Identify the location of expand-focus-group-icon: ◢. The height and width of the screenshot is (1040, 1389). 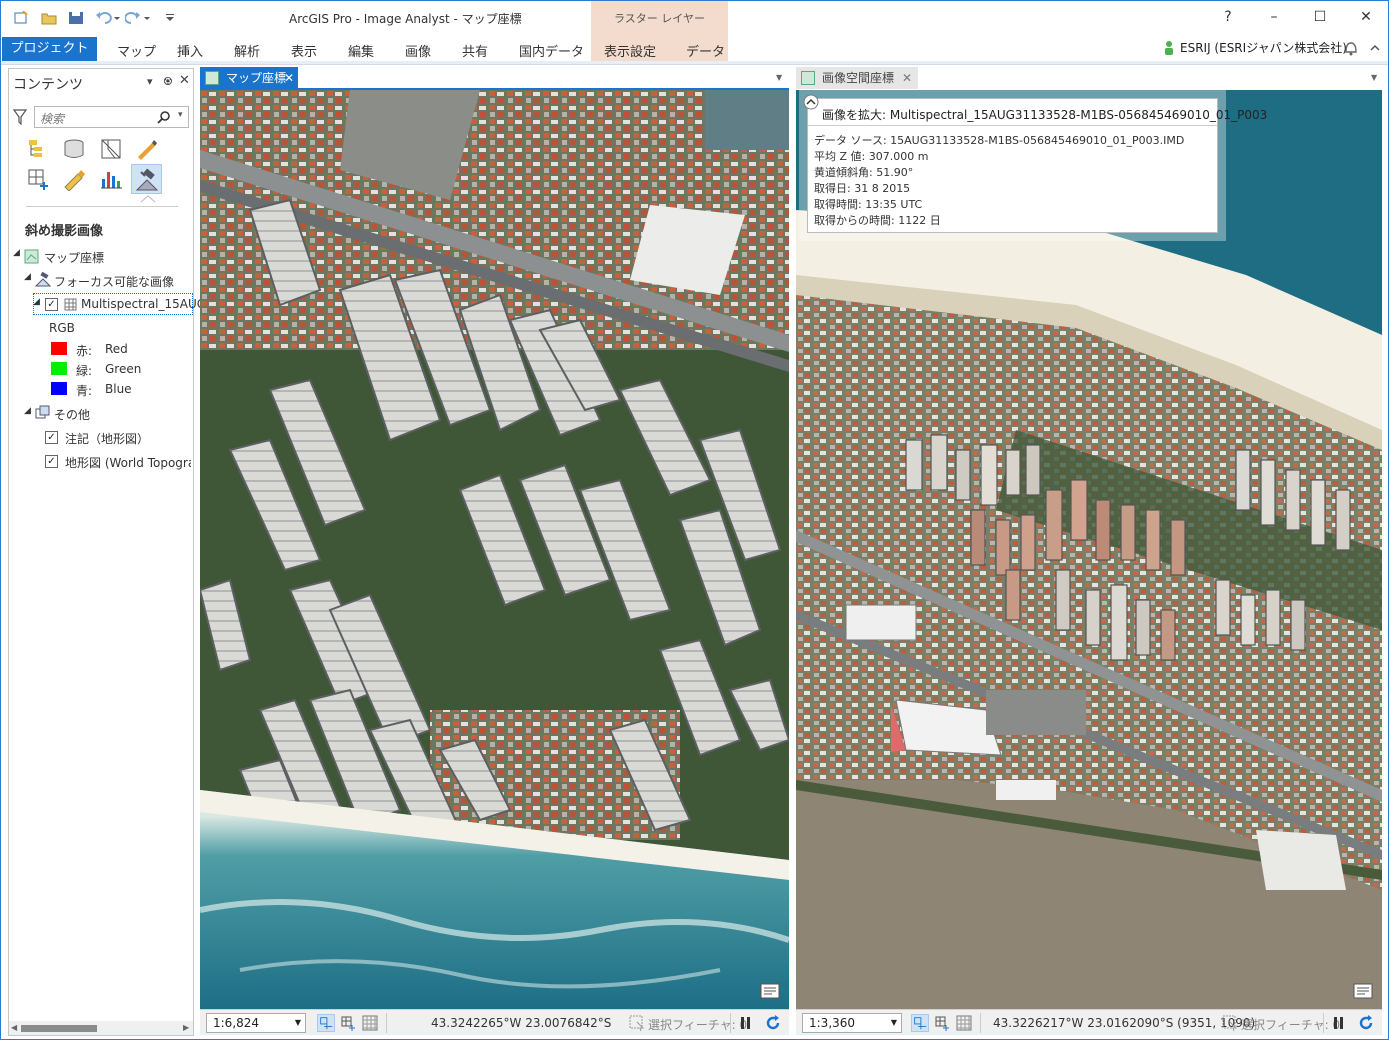
(27, 277).